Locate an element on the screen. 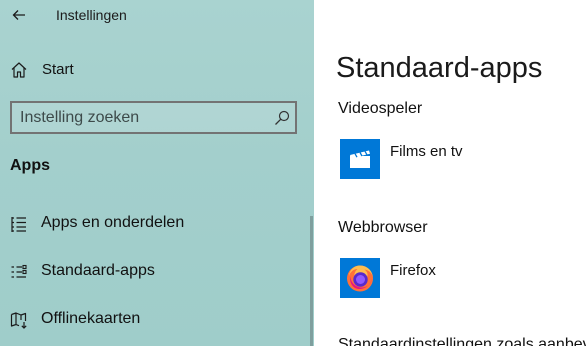  sidebar-item-label: Apps en onderdelen is located at coordinates (113, 222).